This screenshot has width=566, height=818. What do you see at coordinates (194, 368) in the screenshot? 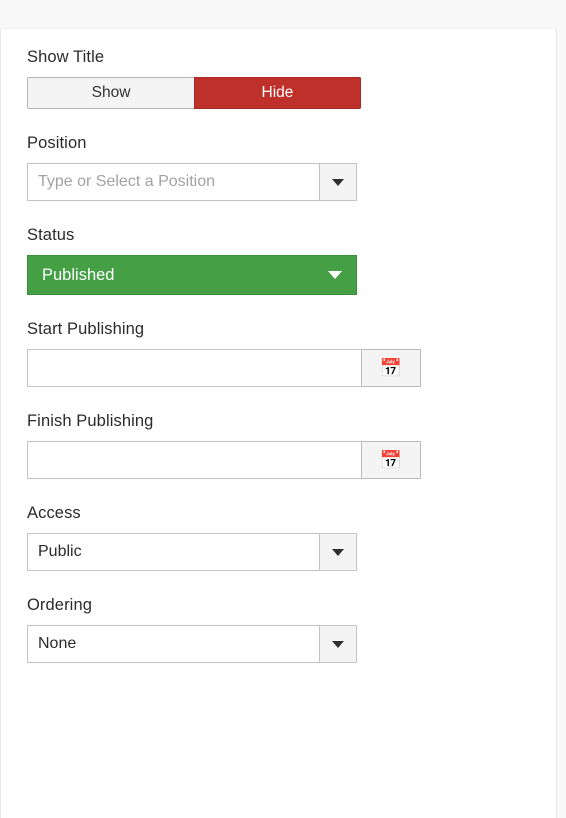
I see `start-publishing-input` at bounding box center [194, 368].